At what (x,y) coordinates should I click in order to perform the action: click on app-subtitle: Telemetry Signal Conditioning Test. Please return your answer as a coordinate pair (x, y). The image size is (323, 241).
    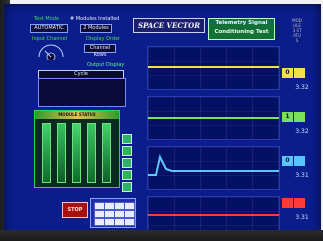
    Looking at the image, I should click on (241, 29).